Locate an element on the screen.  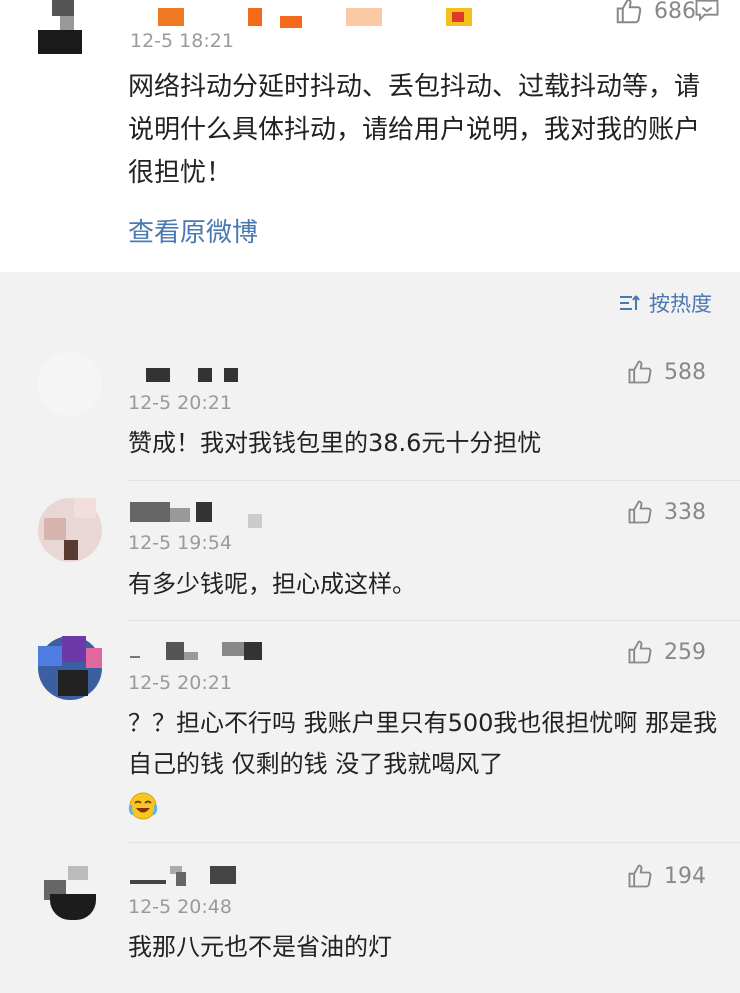
comment-like-count: 588 is located at coordinates (685, 372).